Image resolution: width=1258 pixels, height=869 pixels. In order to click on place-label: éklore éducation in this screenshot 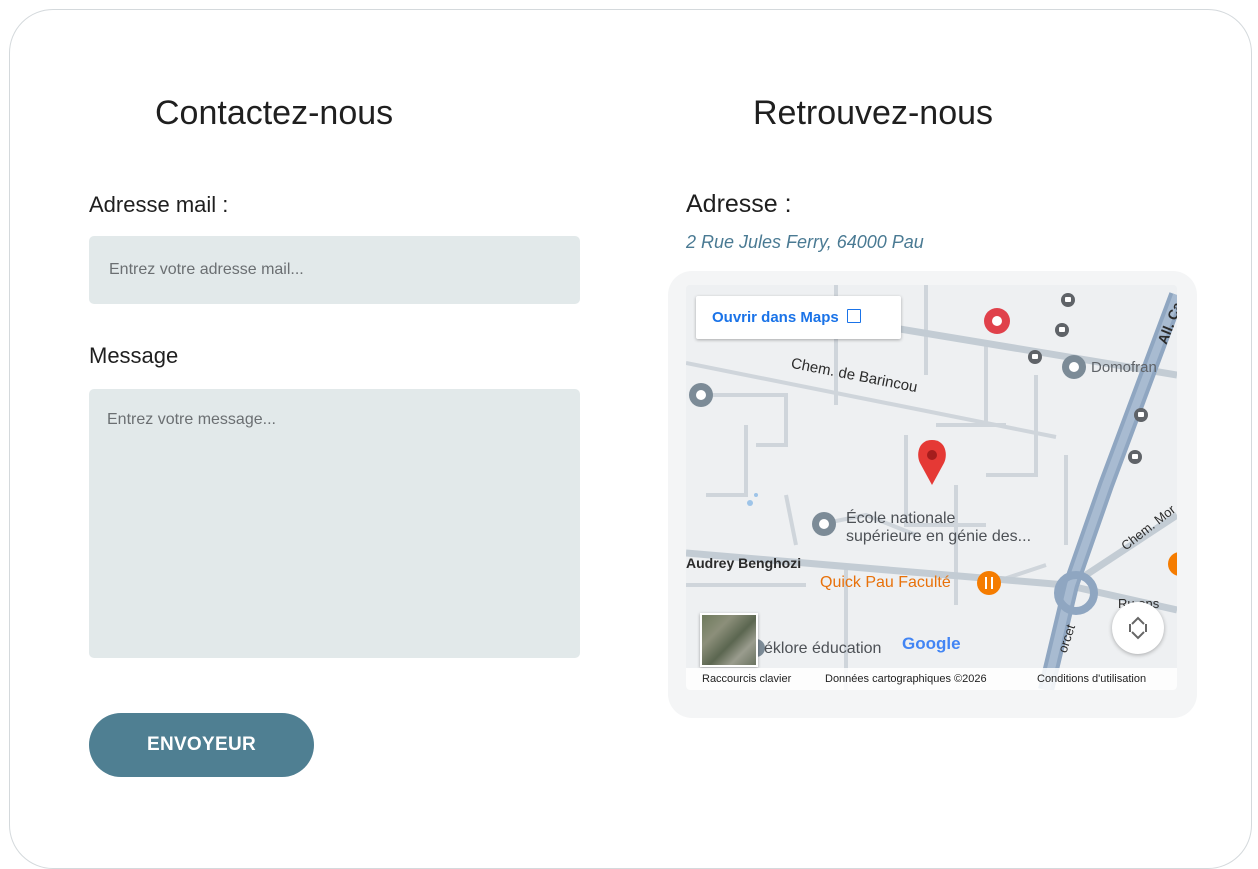, I will do `click(823, 648)`.